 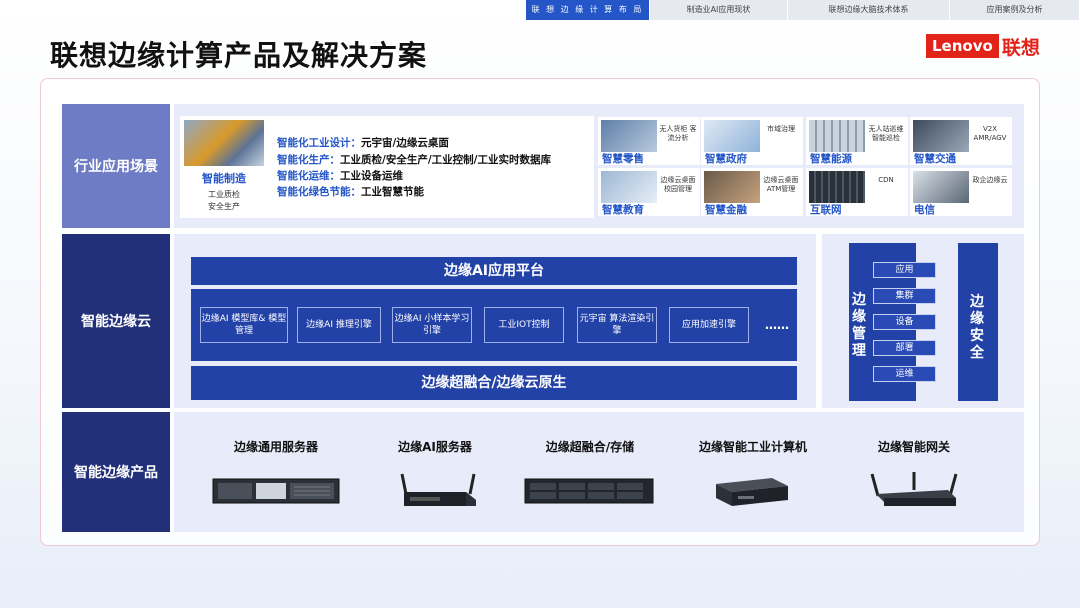 I want to click on retail-image, so click(x=629, y=136).